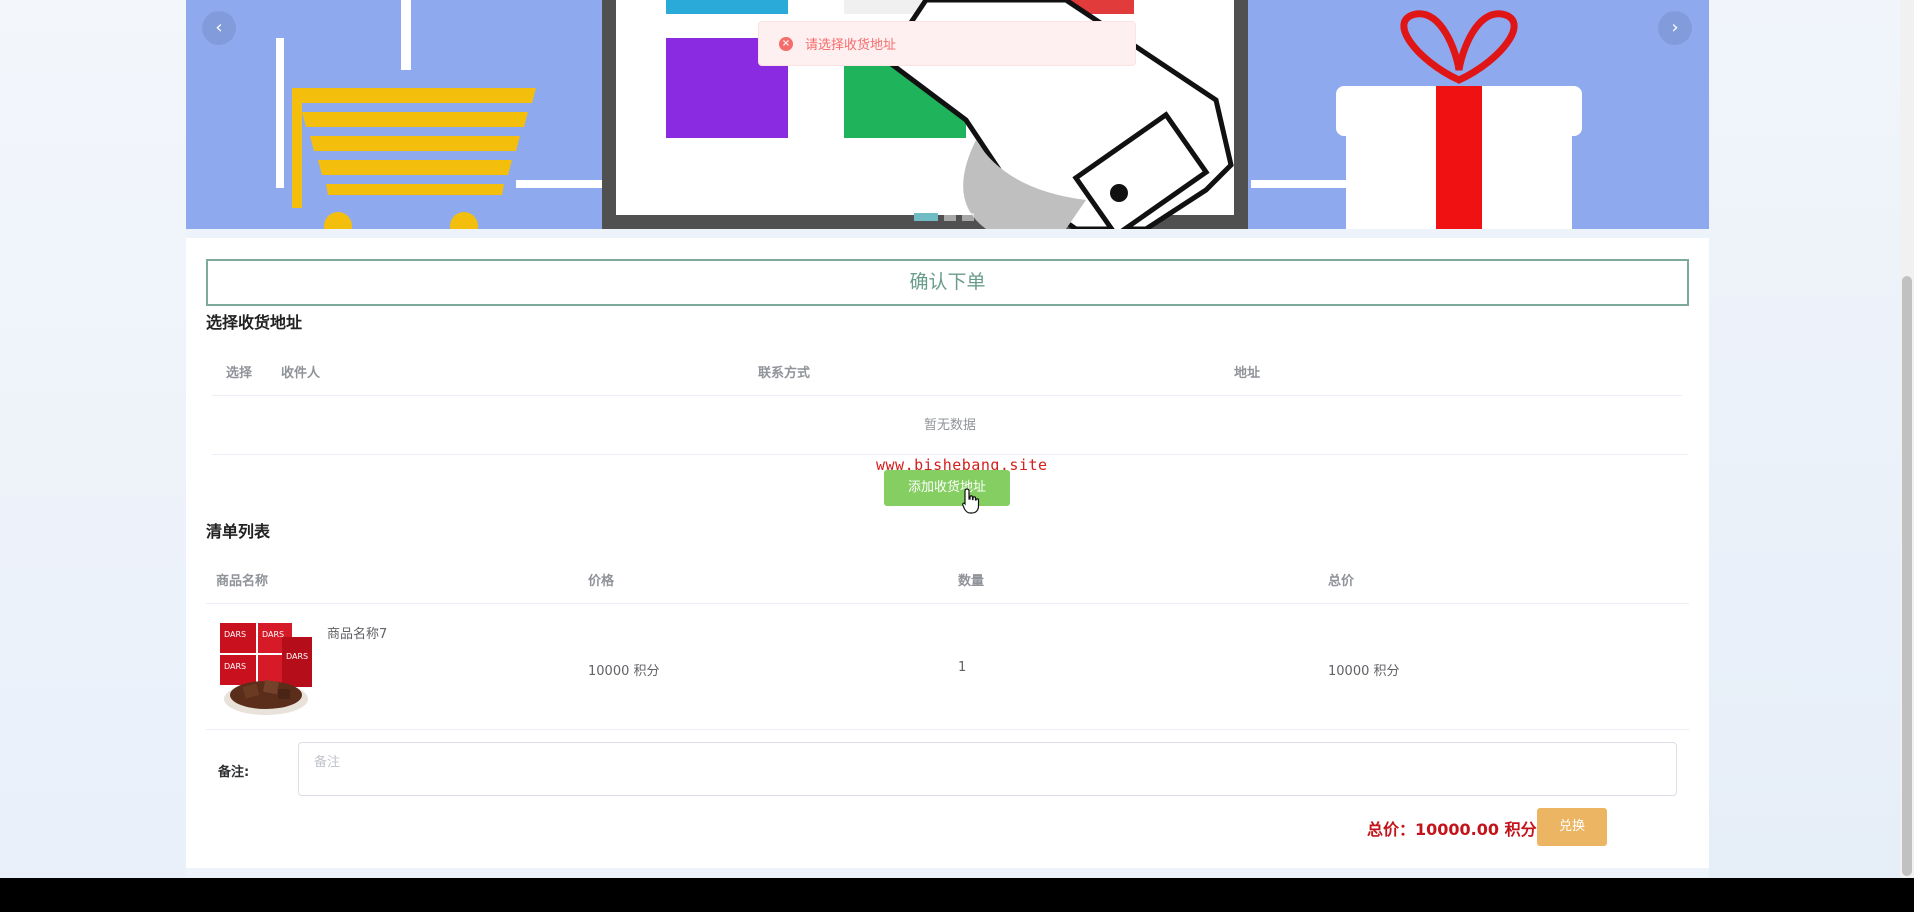 The image size is (1914, 912). I want to click on product-image: DARS DARS DARS DARS, so click(266, 669).